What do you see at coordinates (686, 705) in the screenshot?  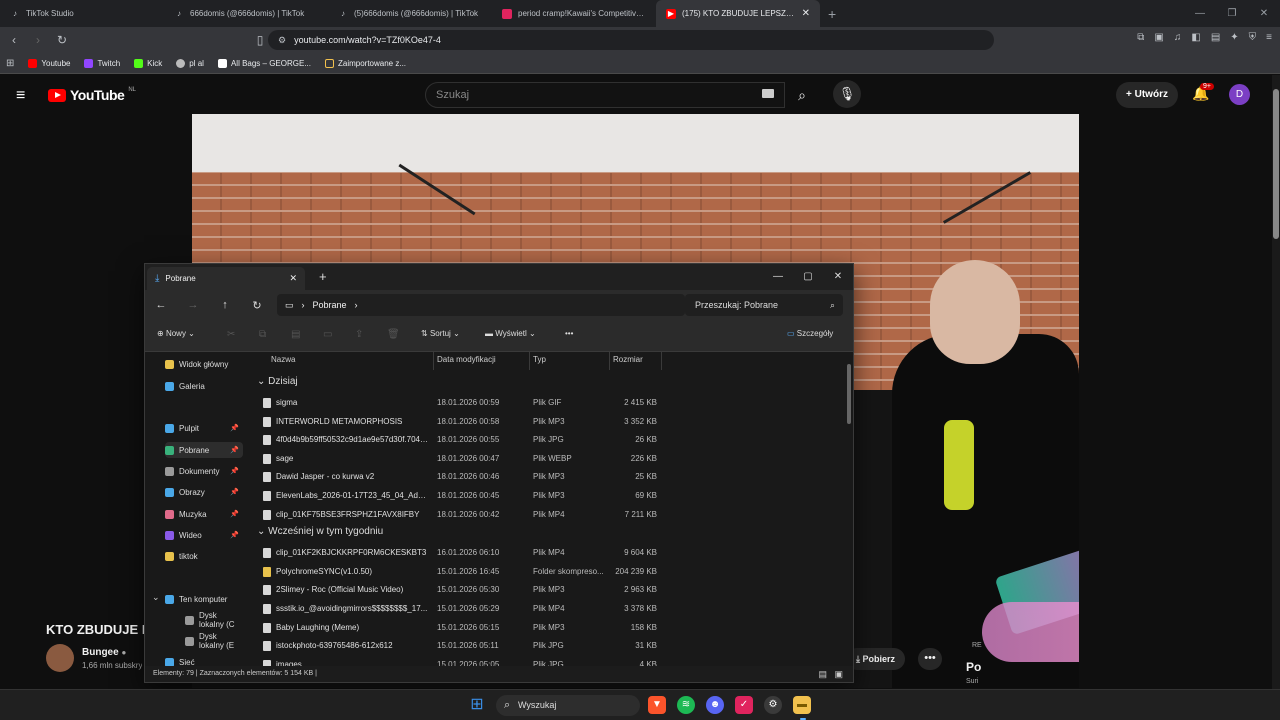 I see `spotify-icon: ≋` at bounding box center [686, 705].